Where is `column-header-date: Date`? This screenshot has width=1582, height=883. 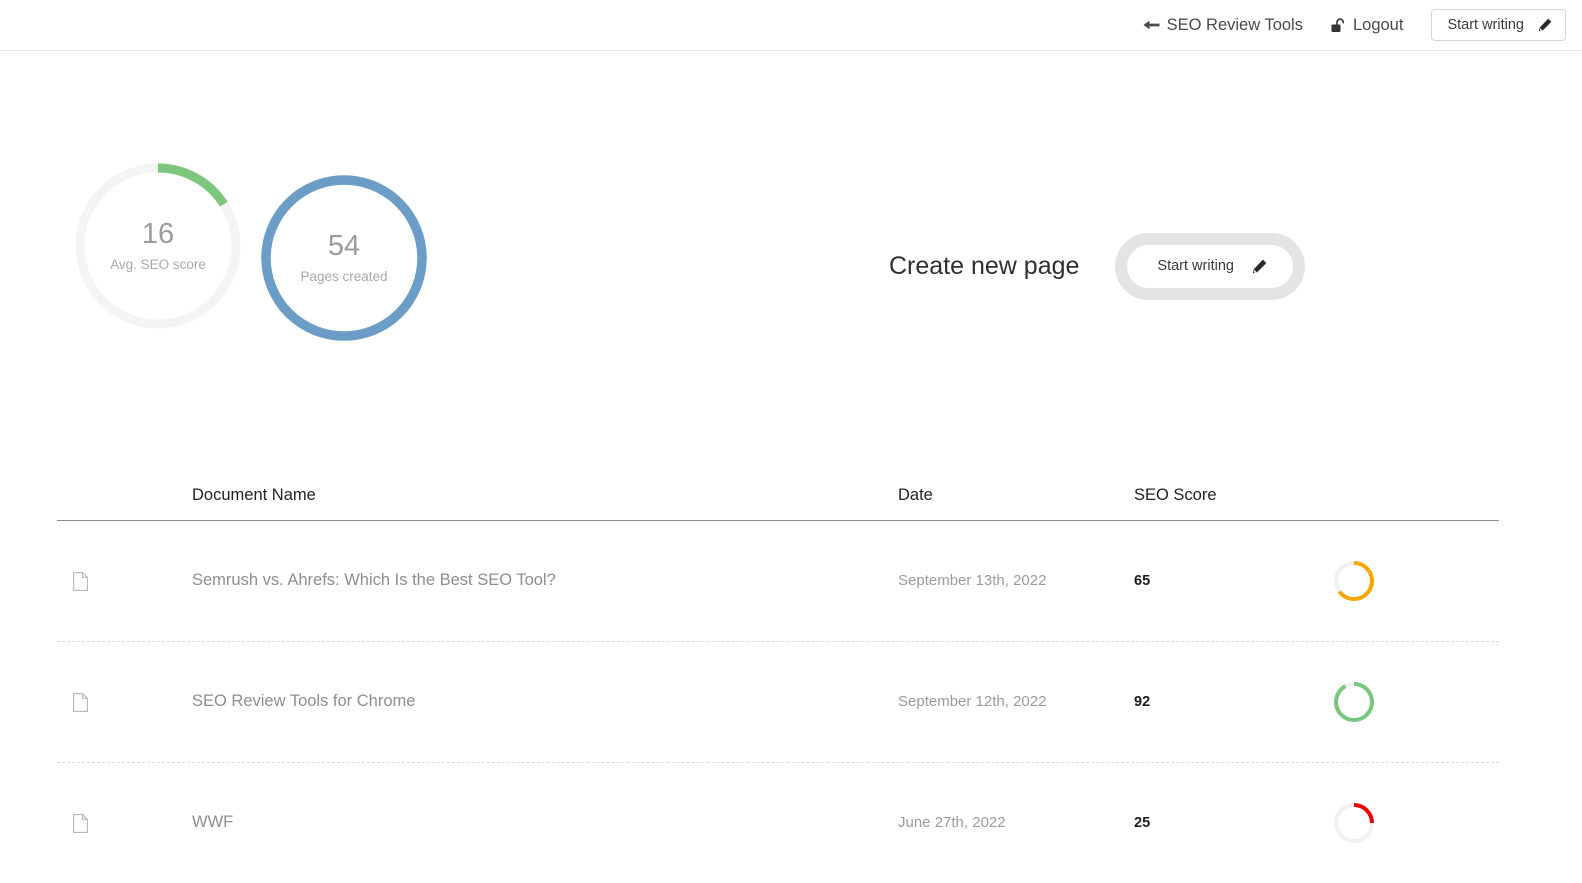 column-header-date: Date is located at coordinates (915, 494).